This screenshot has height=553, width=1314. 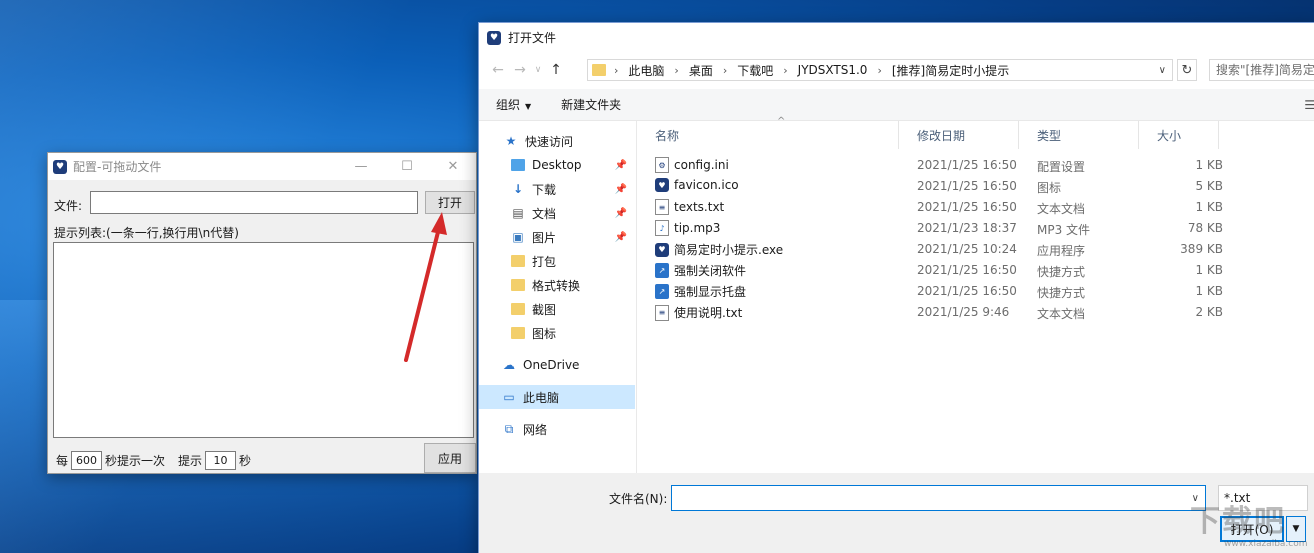 I want to click on watermark-logo: 下载吧, so click(x=1238, y=521).